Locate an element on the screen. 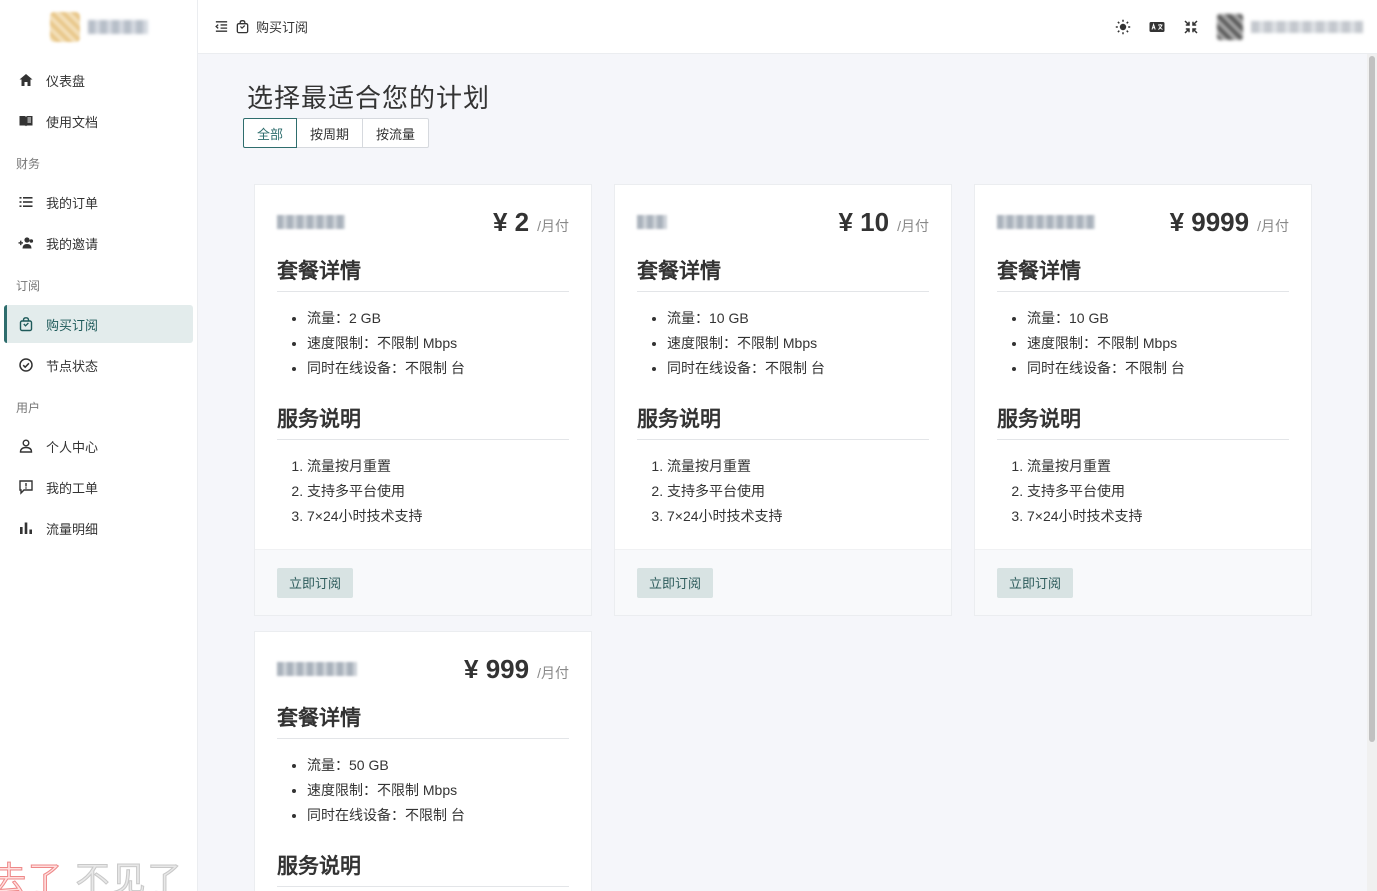 The image size is (1377, 891). plan-price: ¥ 9999 is located at coordinates (1209, 222).